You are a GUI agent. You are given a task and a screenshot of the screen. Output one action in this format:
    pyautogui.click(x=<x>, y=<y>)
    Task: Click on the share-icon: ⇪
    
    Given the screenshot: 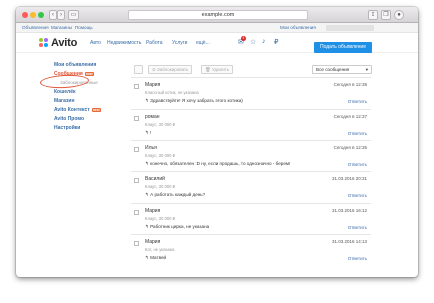 What is the action you would take?
    pyautogui.click(x=373, y=15)
    